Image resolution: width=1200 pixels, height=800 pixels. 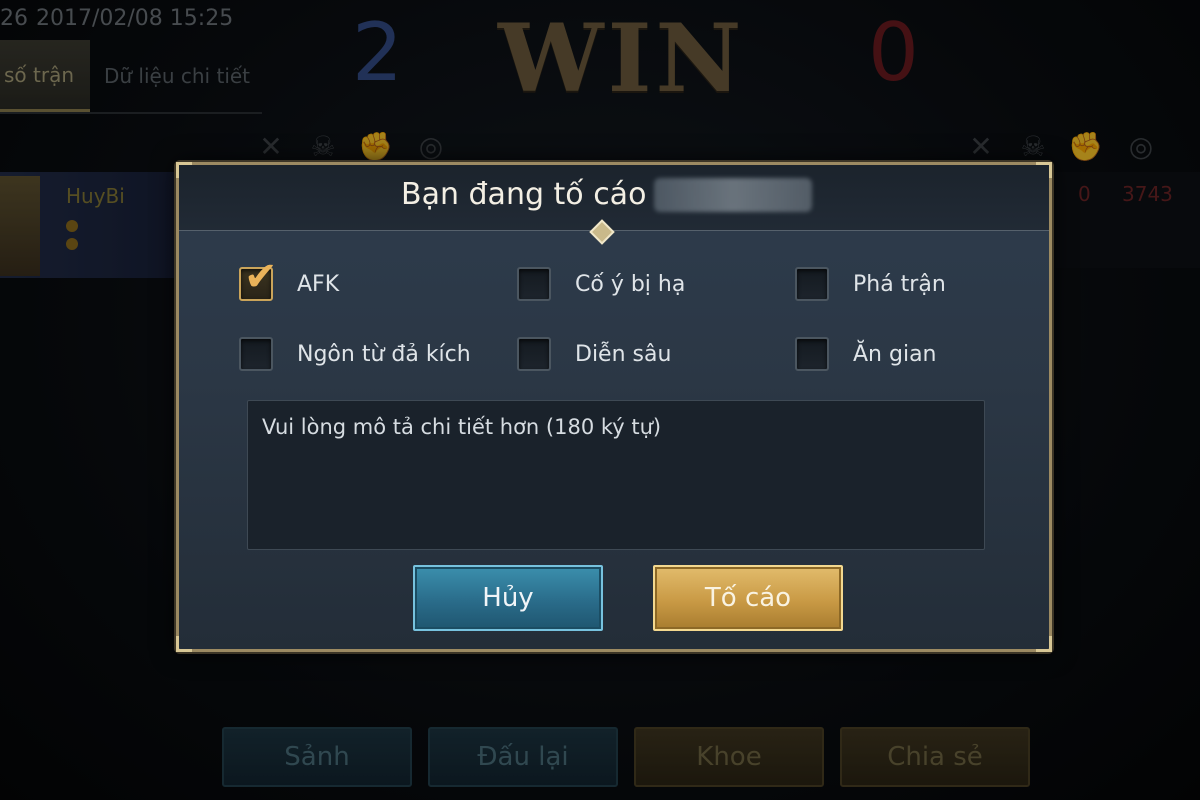 What do you see at coordinates (630, 284) in the screenshot?
I see `option-label: Cố ý bị hạ` at bounding box center [630, 284].